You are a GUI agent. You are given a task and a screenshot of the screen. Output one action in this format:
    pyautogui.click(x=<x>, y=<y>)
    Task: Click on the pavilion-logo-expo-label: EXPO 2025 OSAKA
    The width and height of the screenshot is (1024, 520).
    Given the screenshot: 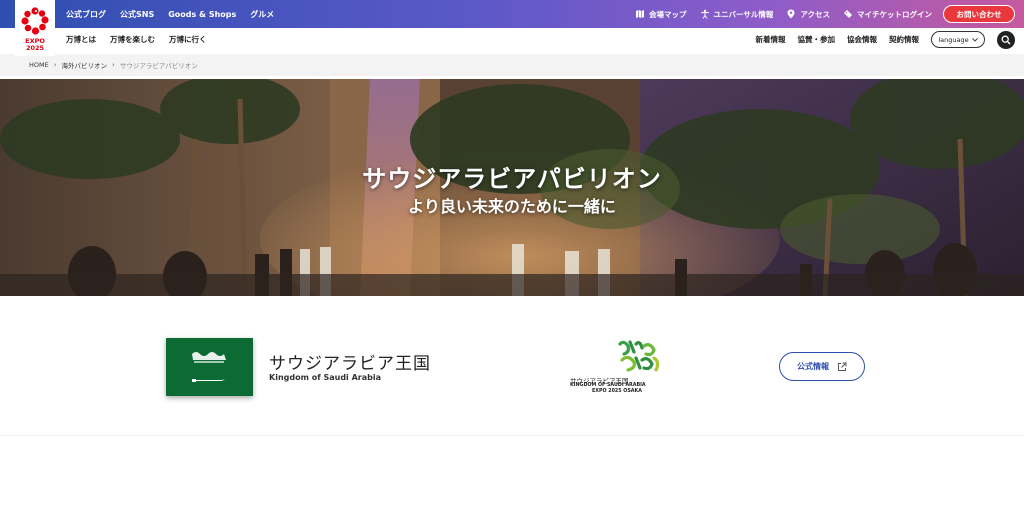 What is the action you would take?
    pyautogui.click(x=617, y=391)
    